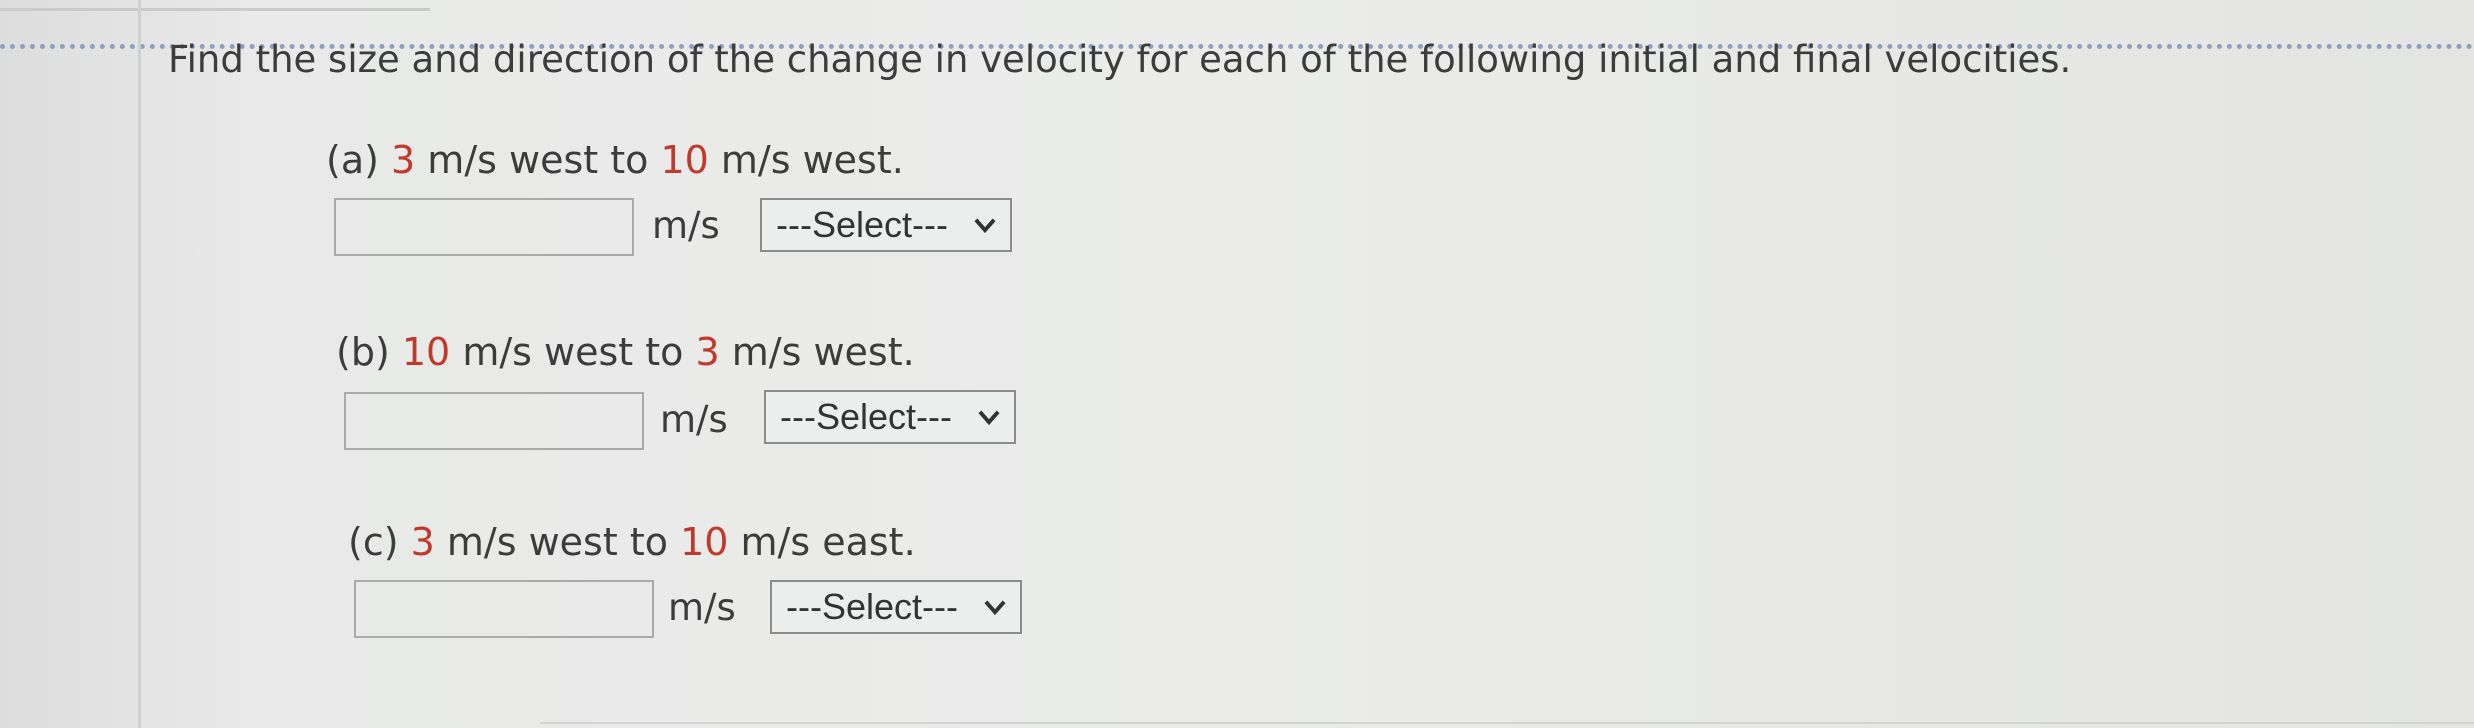 This screenshot has height=728, width=2474. Describe the element at coordinates (707, 352) in the screenshot. I see `final-velocity-value: 3` at that location.